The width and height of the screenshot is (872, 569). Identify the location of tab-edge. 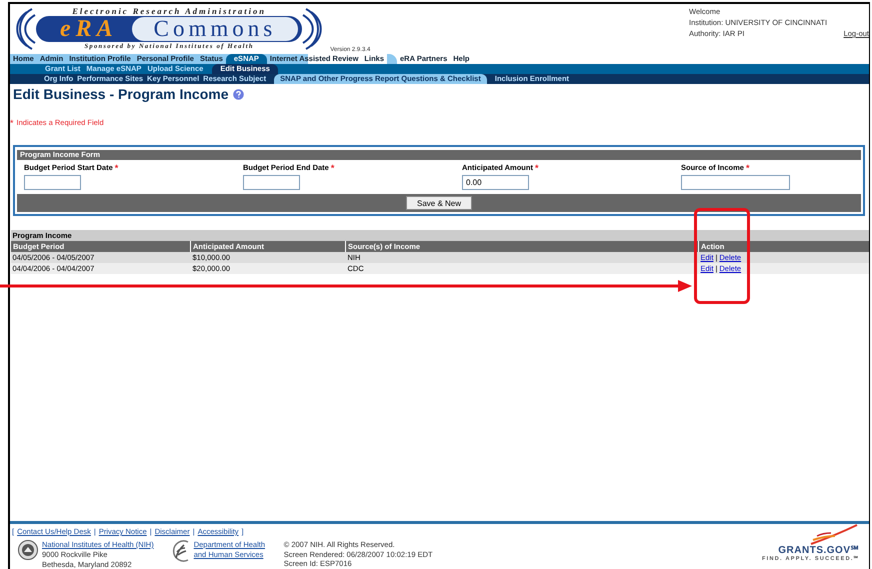
(392, 59).